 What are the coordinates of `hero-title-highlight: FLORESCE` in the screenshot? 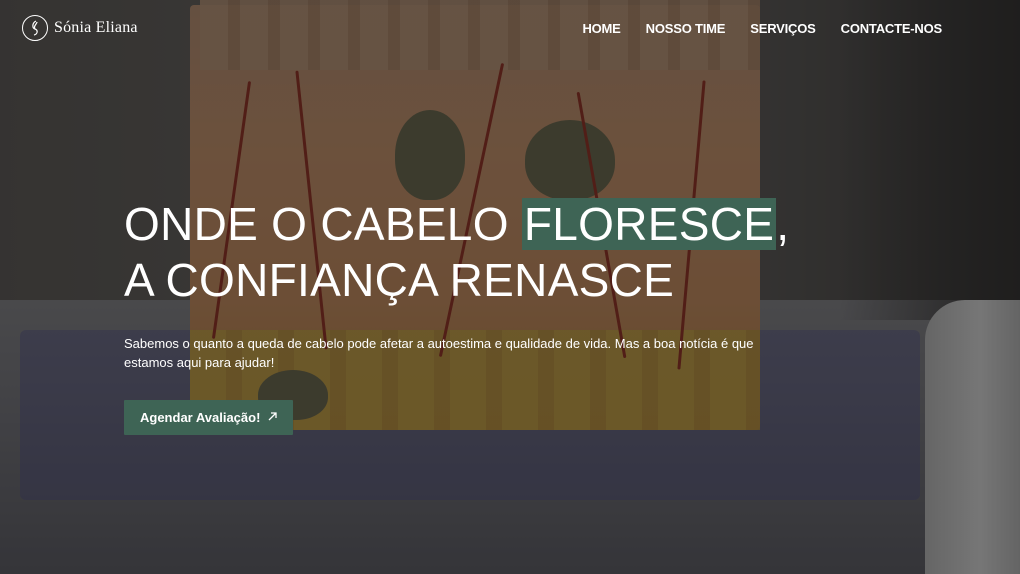 It's located at (649, 224).